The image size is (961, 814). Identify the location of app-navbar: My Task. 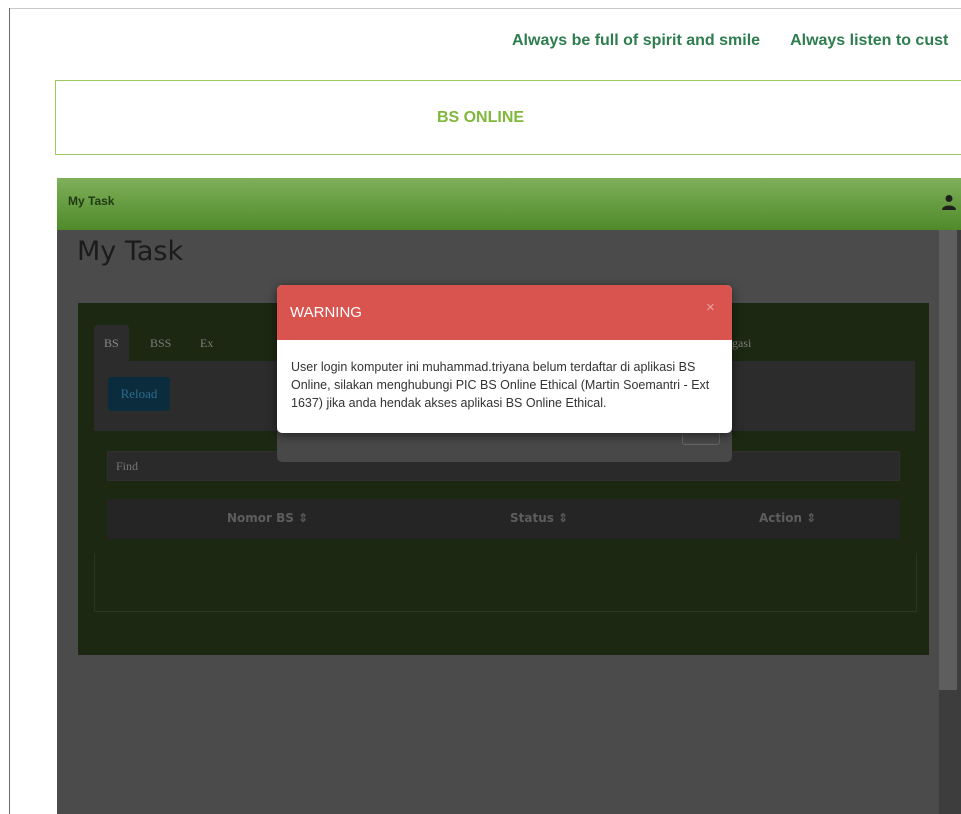
(509, 204).